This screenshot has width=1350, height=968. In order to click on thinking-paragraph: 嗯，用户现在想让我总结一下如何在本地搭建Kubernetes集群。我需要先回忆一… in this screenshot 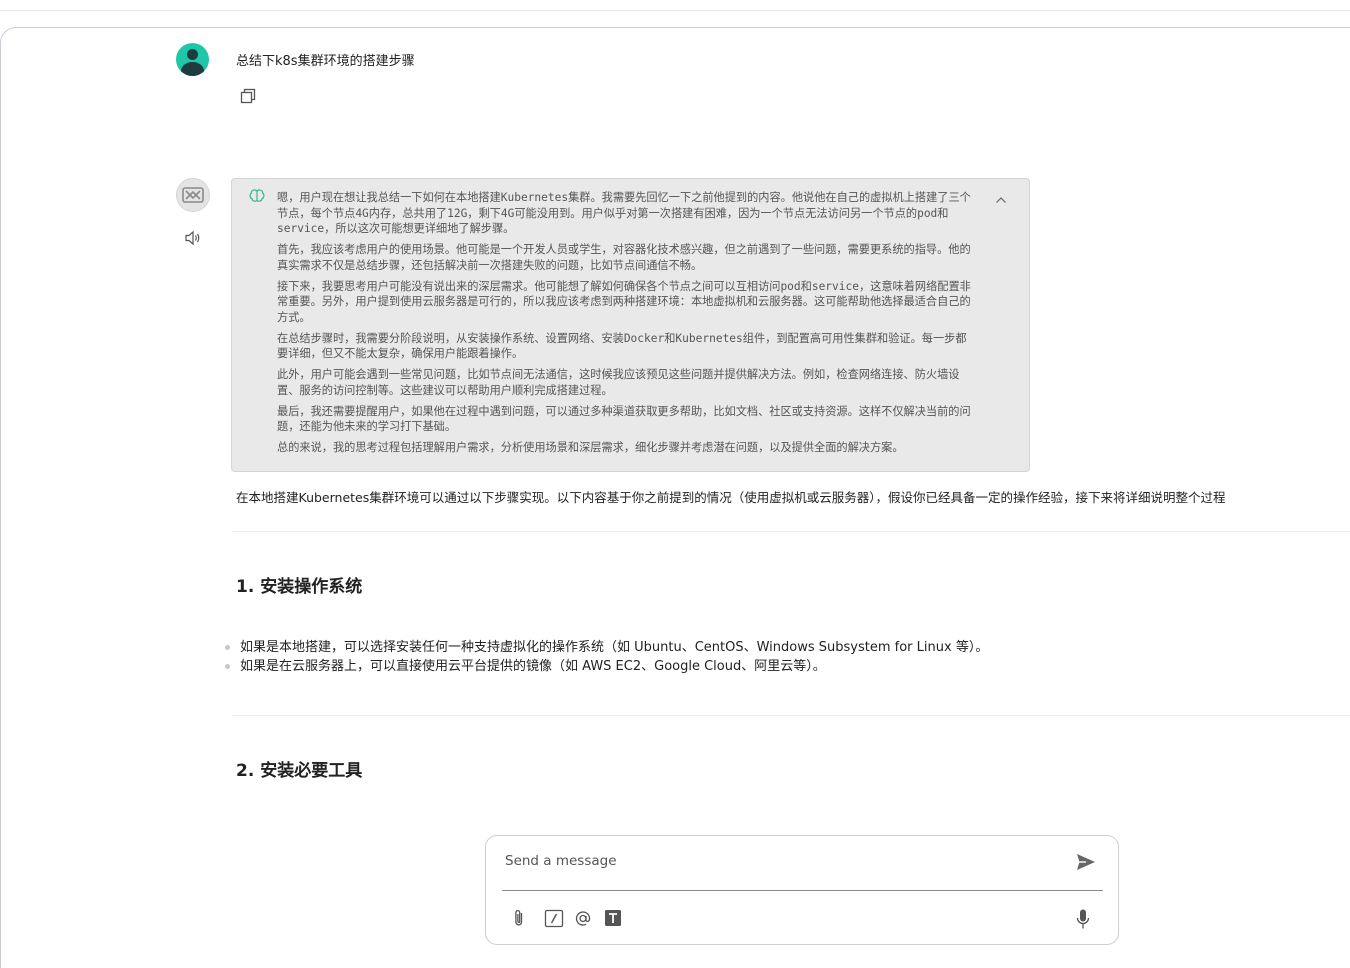, I will do `click(624, 213)`.